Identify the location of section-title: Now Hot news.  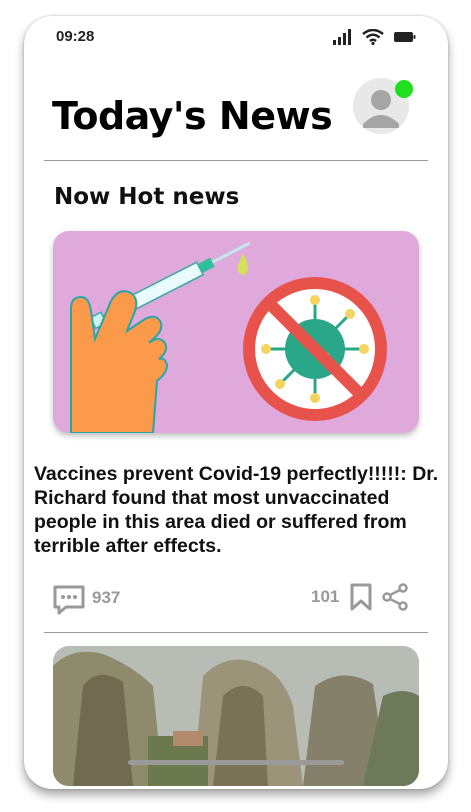
(147, 197).